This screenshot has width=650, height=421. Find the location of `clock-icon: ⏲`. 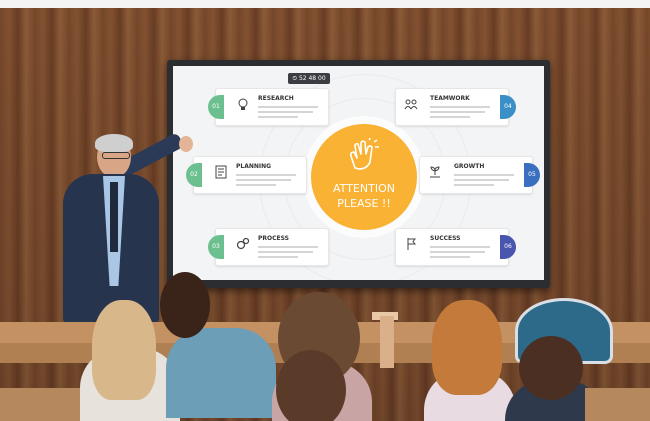

clock-icon: ⏲ is located at coordinates (295, 78).